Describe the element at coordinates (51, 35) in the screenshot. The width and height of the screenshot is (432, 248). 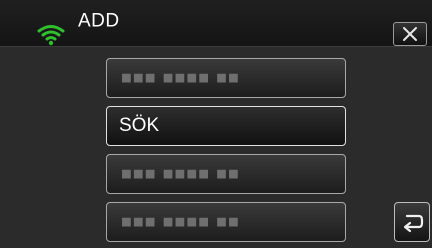
I see `wifi-icon` at that location.